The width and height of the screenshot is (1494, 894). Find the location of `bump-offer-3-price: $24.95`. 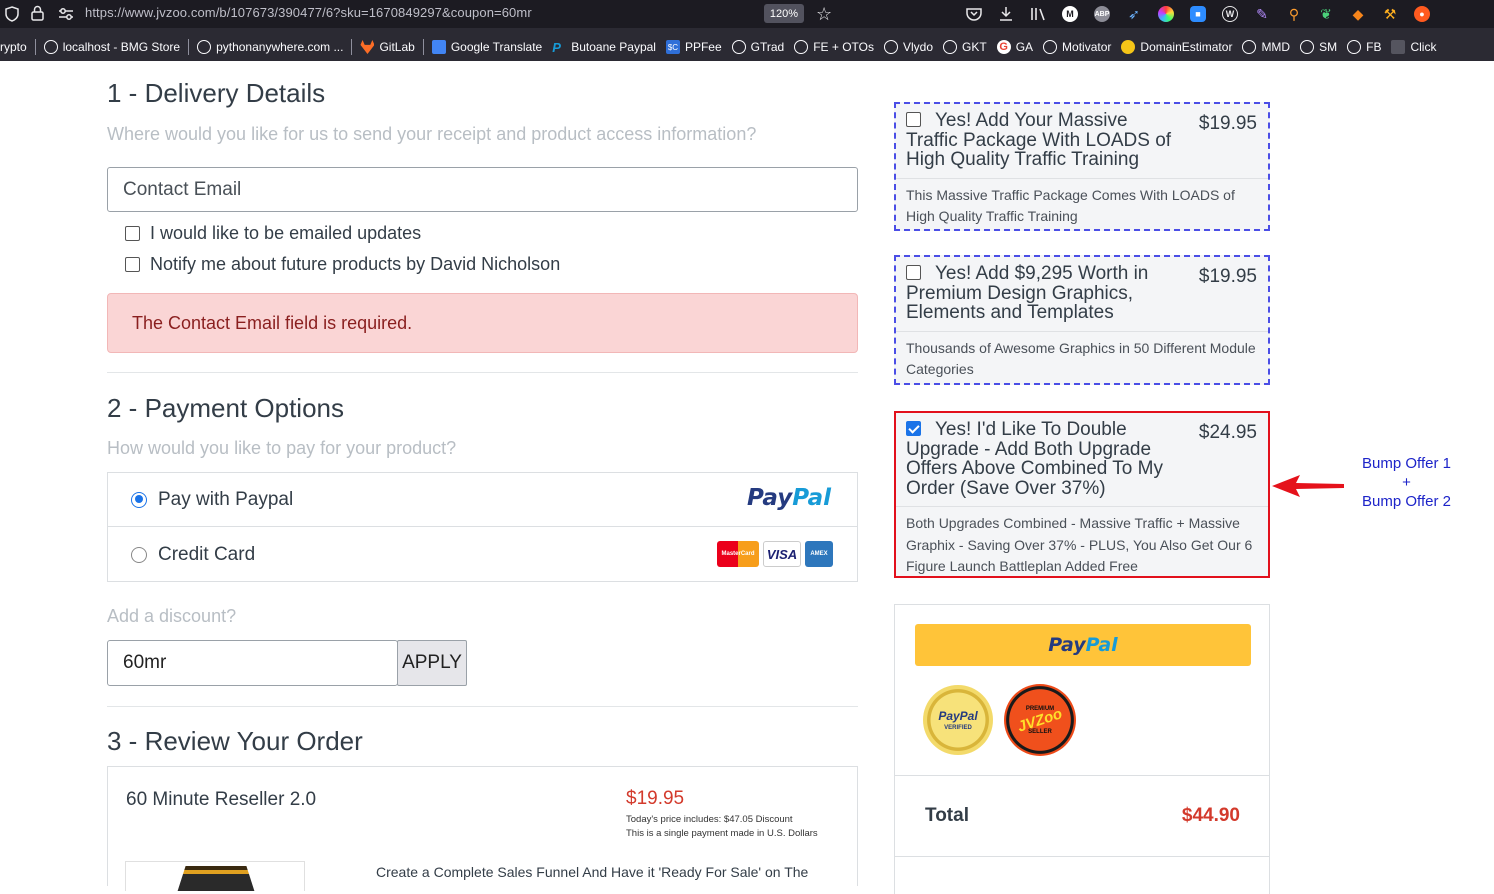

bump-offer-3-price: $24.95 is located at coordinates (1227, 432).